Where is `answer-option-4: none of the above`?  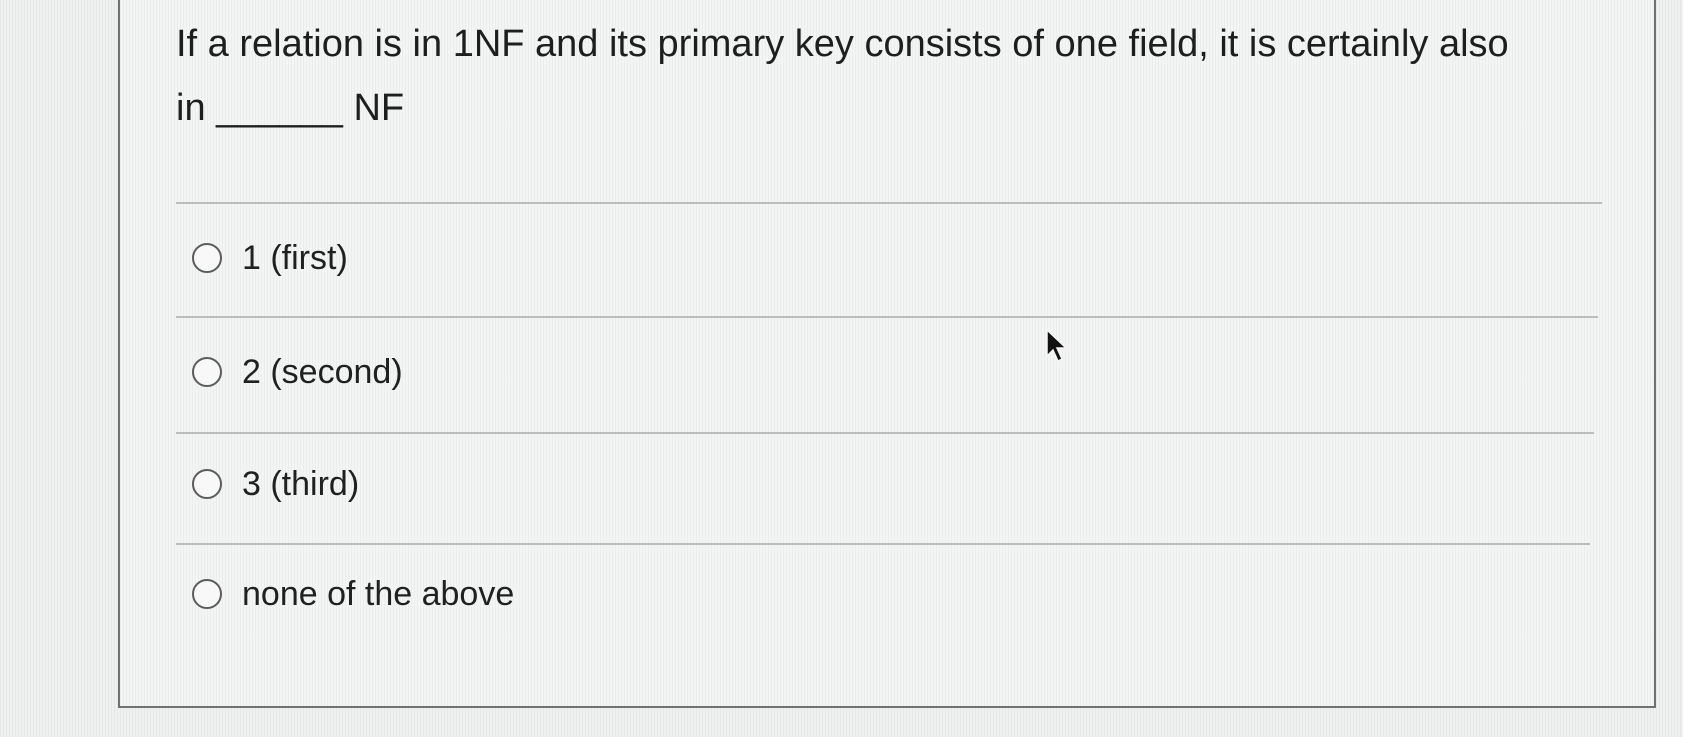
answer-option-4: none of the above is located at coordinates (353, 594).